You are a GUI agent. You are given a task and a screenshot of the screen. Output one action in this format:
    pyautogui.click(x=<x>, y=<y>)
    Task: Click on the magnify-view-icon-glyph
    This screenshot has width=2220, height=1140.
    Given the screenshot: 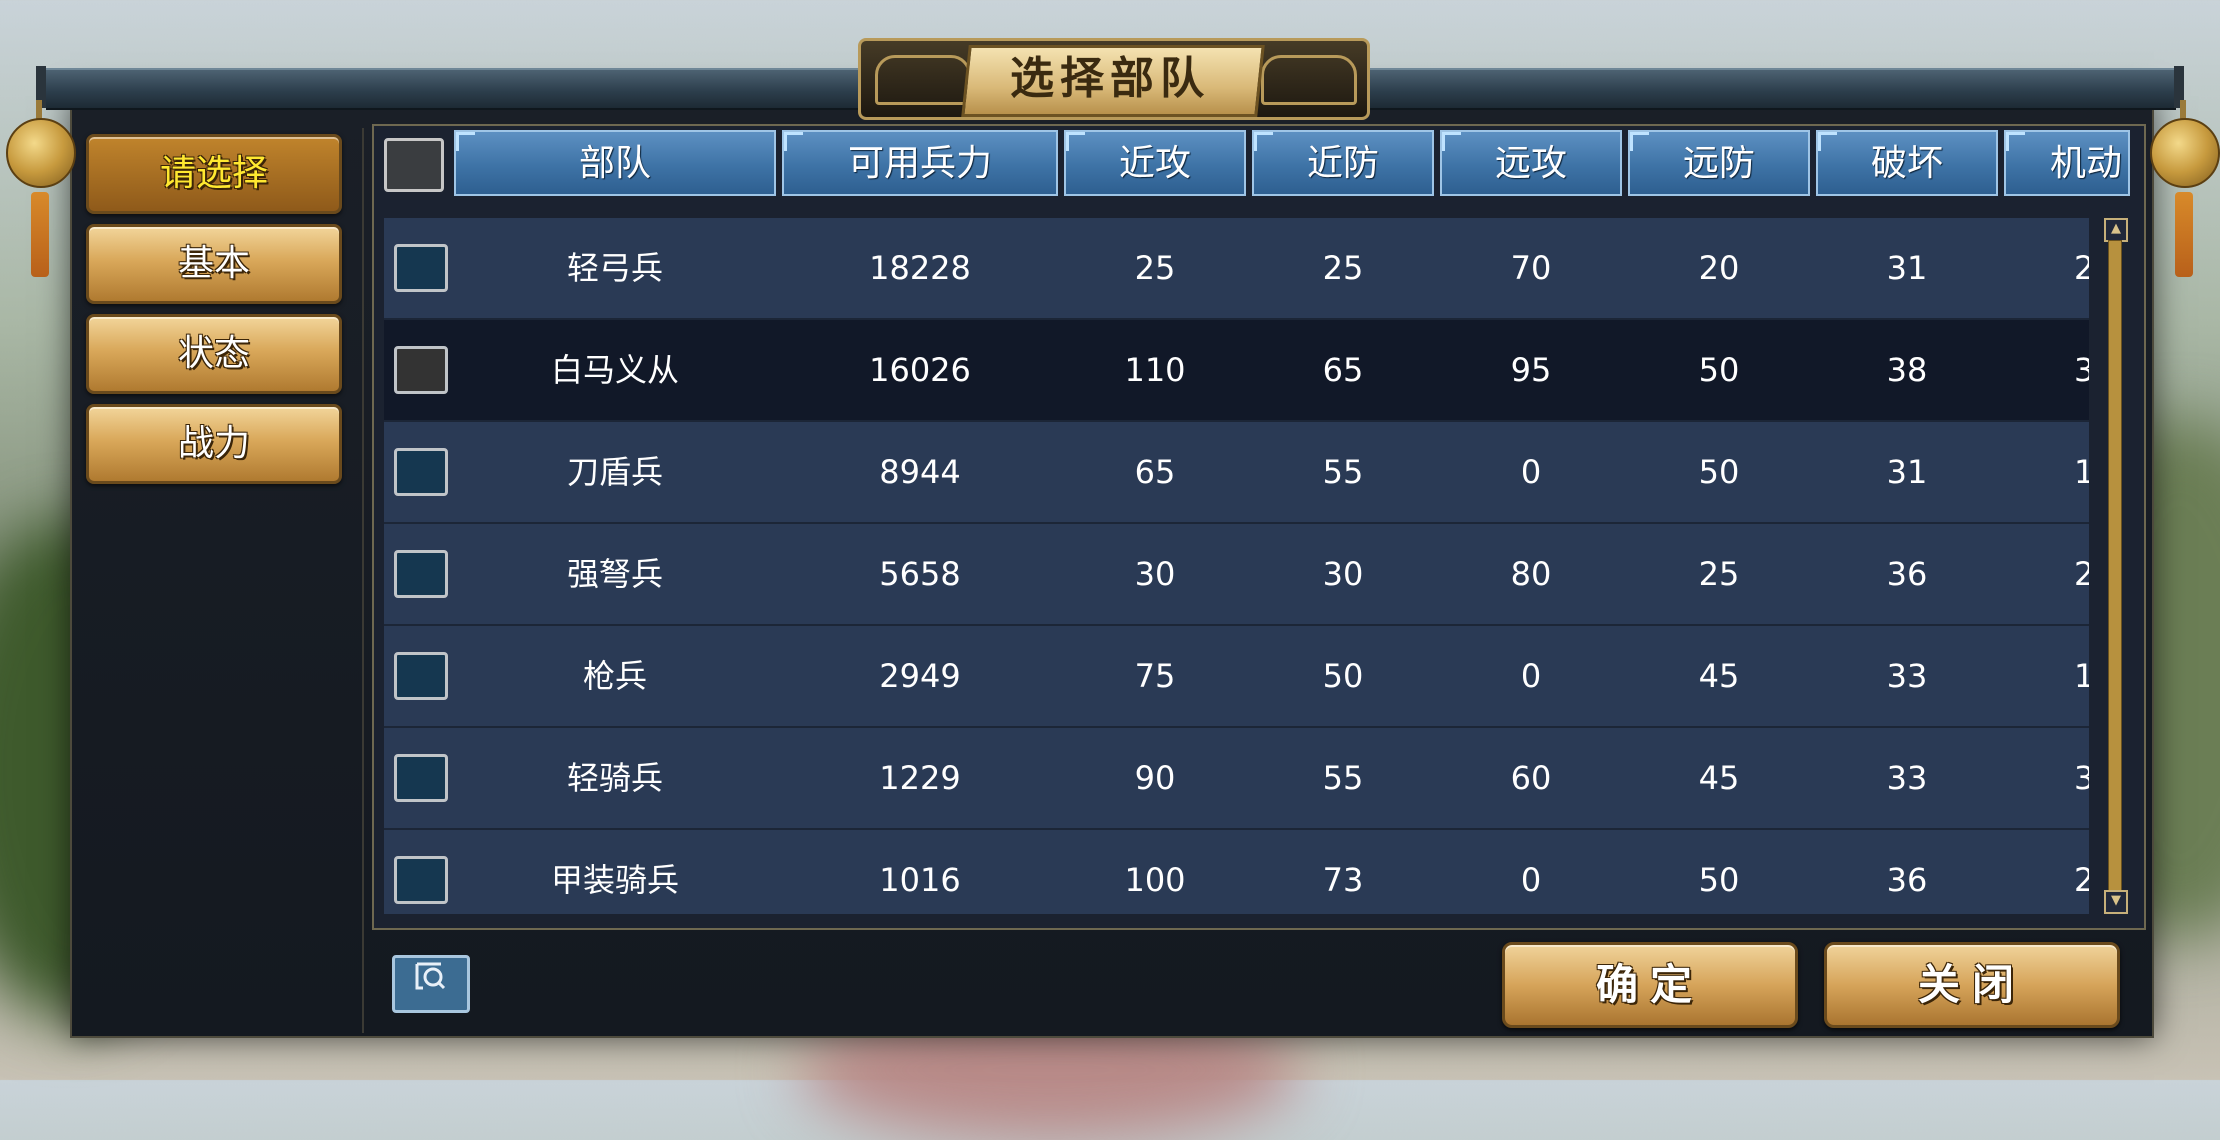 What is the action you would take?
    pyautogui.click(x=430, y=976)
    